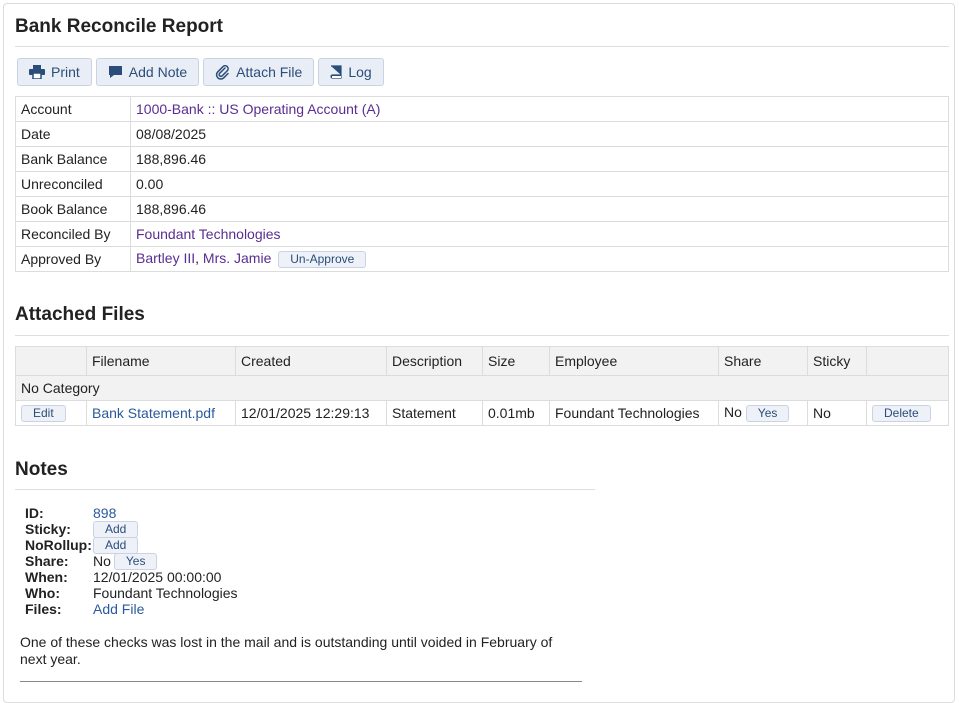 The image size is (959, 703). I want to click on print-button: Print, so click(54, 72).